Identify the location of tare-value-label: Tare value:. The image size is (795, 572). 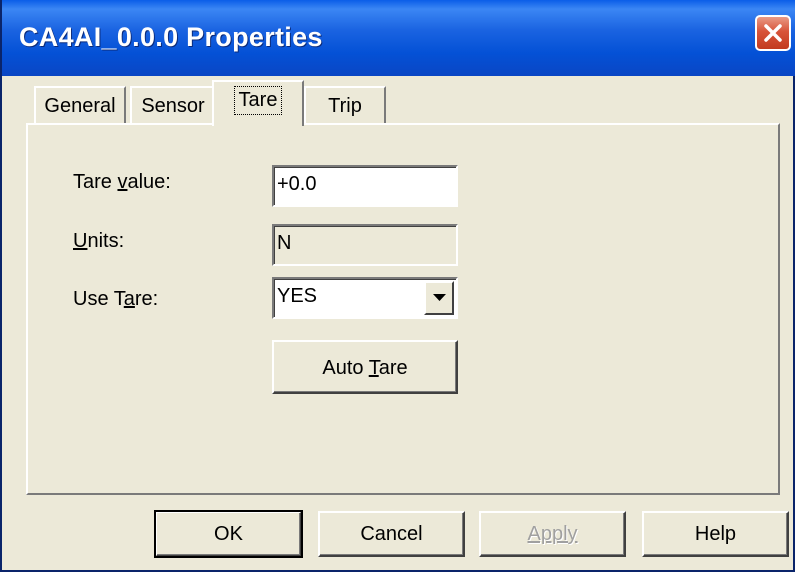
(122, 182).